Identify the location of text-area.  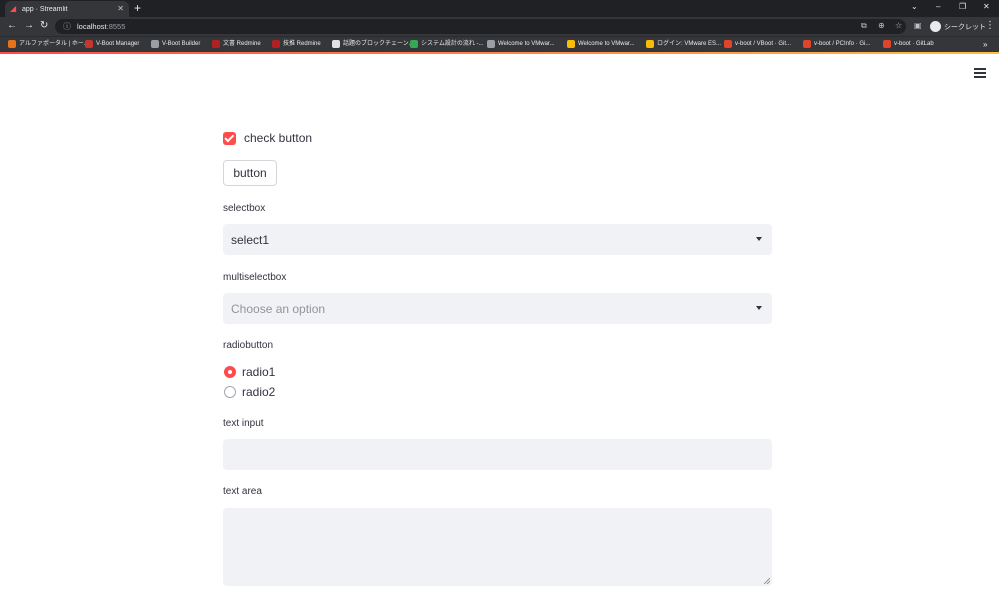
(497, 547).